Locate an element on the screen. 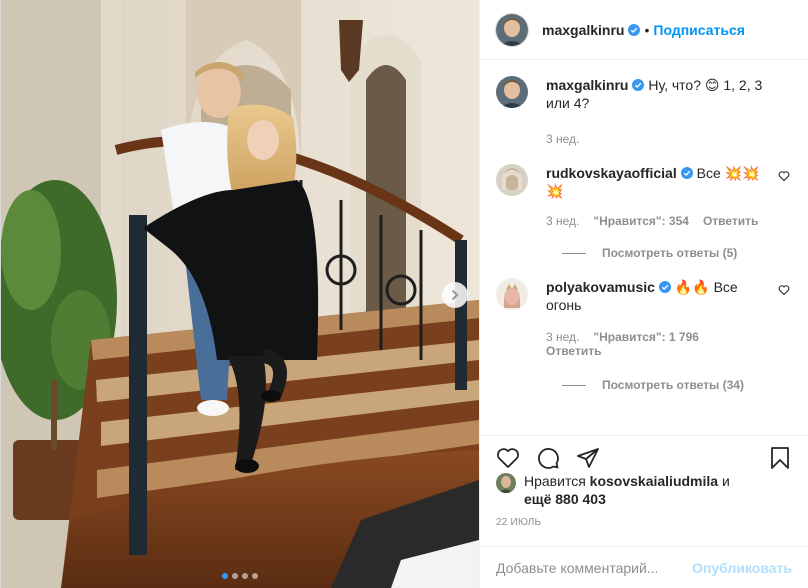  author-username: maxgalkinru is located at coordinates (583, 30).